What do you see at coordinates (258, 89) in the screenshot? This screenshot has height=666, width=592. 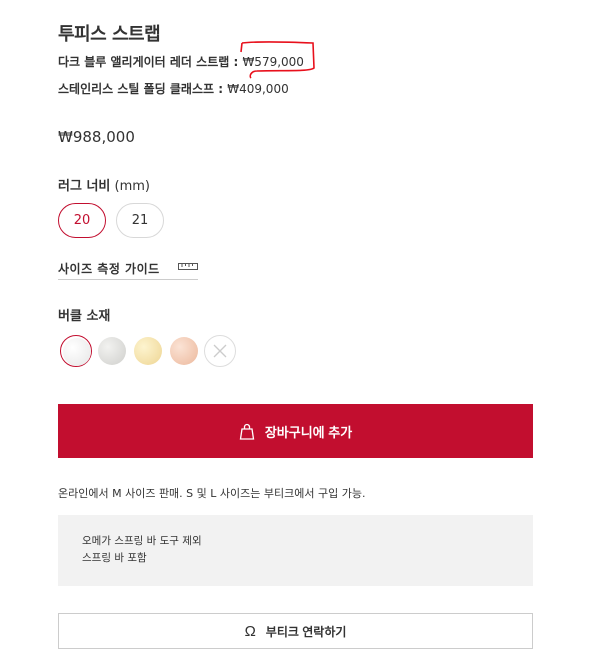 I see `clasp-component-price: ₩409,000` at bounding box center [258, 89].